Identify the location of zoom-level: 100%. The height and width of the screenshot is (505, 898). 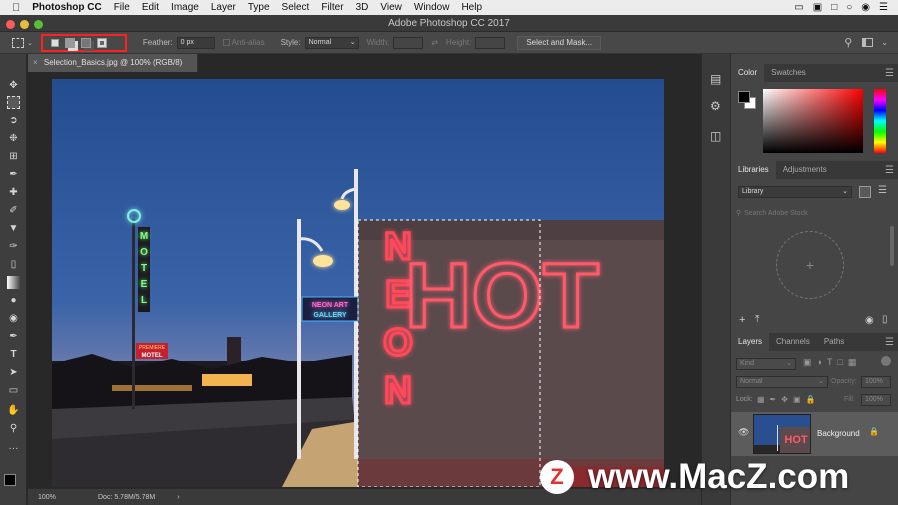
(63, 497).